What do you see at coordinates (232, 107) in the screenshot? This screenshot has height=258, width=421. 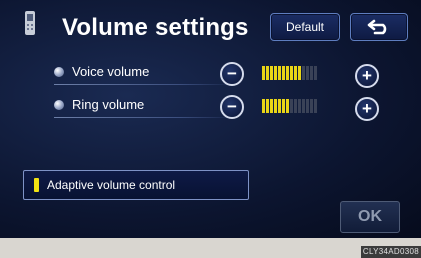 I see `ring-volume-decrease-button: −` at bounding box center [232, 107].